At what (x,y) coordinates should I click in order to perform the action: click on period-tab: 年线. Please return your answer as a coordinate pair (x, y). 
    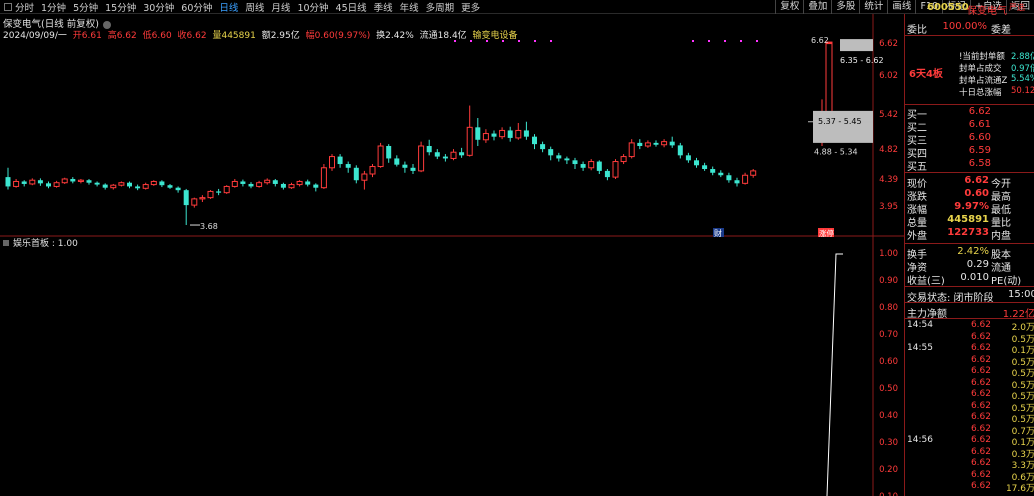
    Looking at the image, I should click on (409, 7).